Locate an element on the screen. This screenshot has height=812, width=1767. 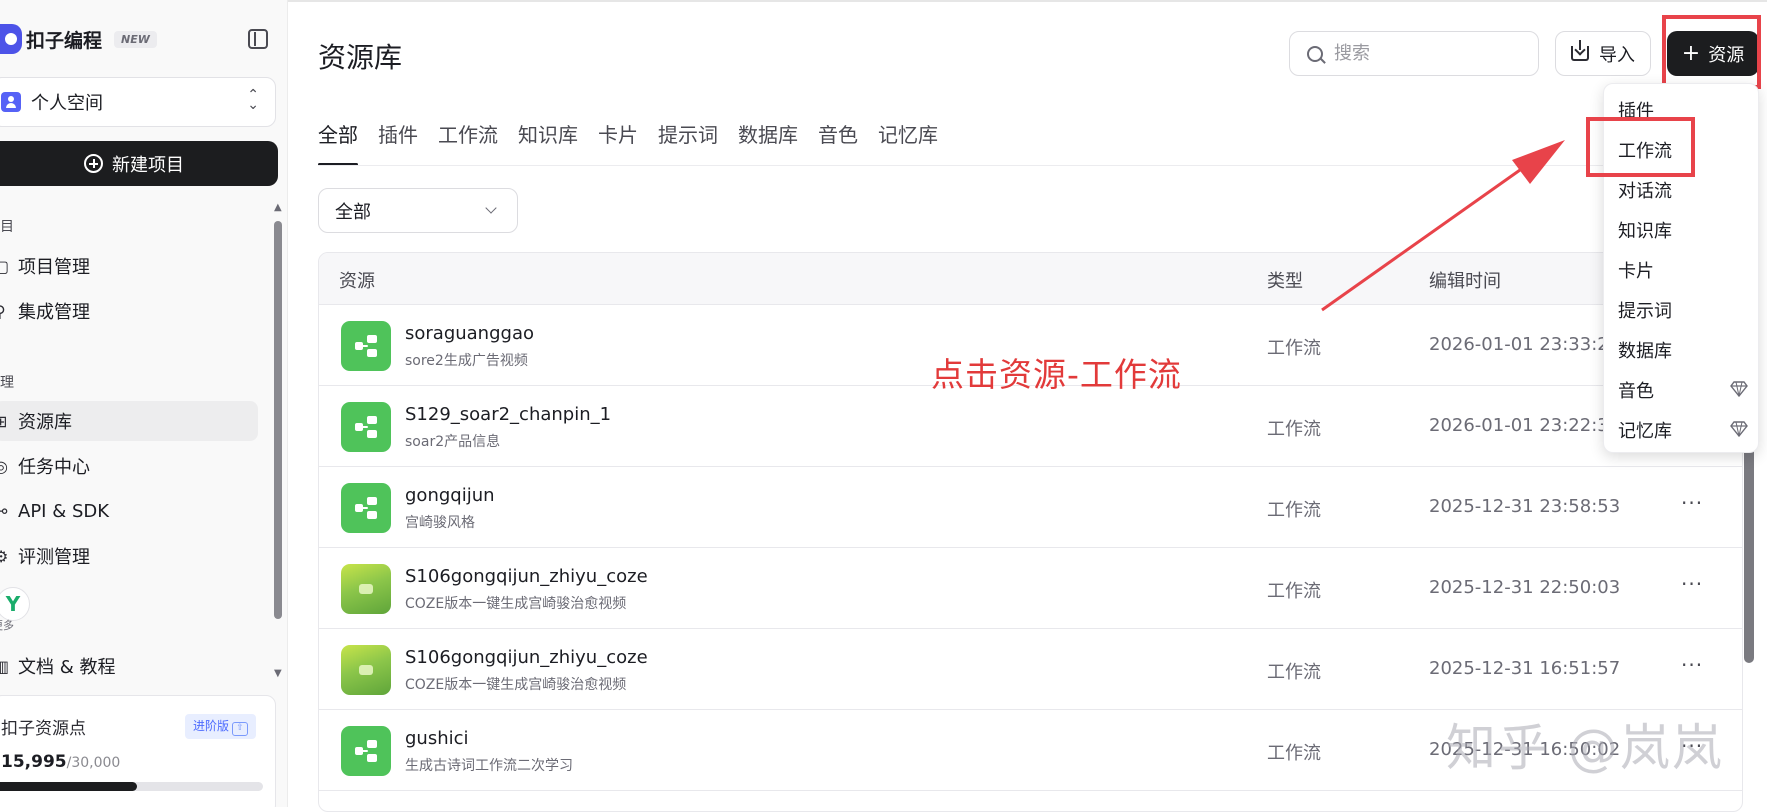
table-row: gongqijun 宫崎骏风格 工作流 2025-12-31 23:58:53 ··· is located at coordinates (1030, 507).